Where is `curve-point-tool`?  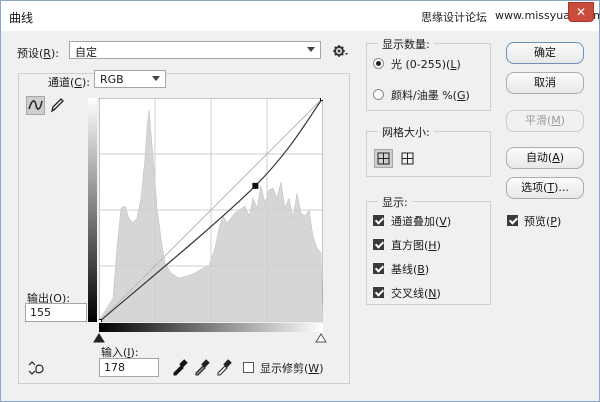
curve-point-tool is located at coordinates (35, 105).